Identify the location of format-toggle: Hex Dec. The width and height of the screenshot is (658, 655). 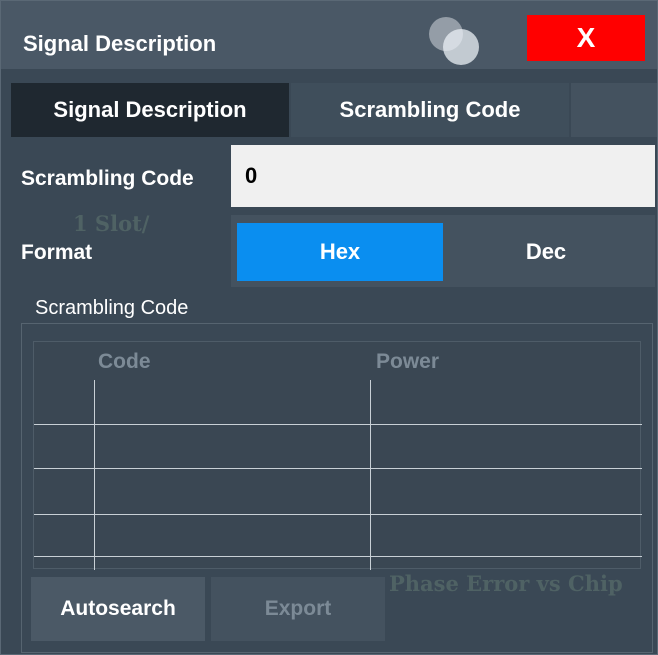
(443, 251).